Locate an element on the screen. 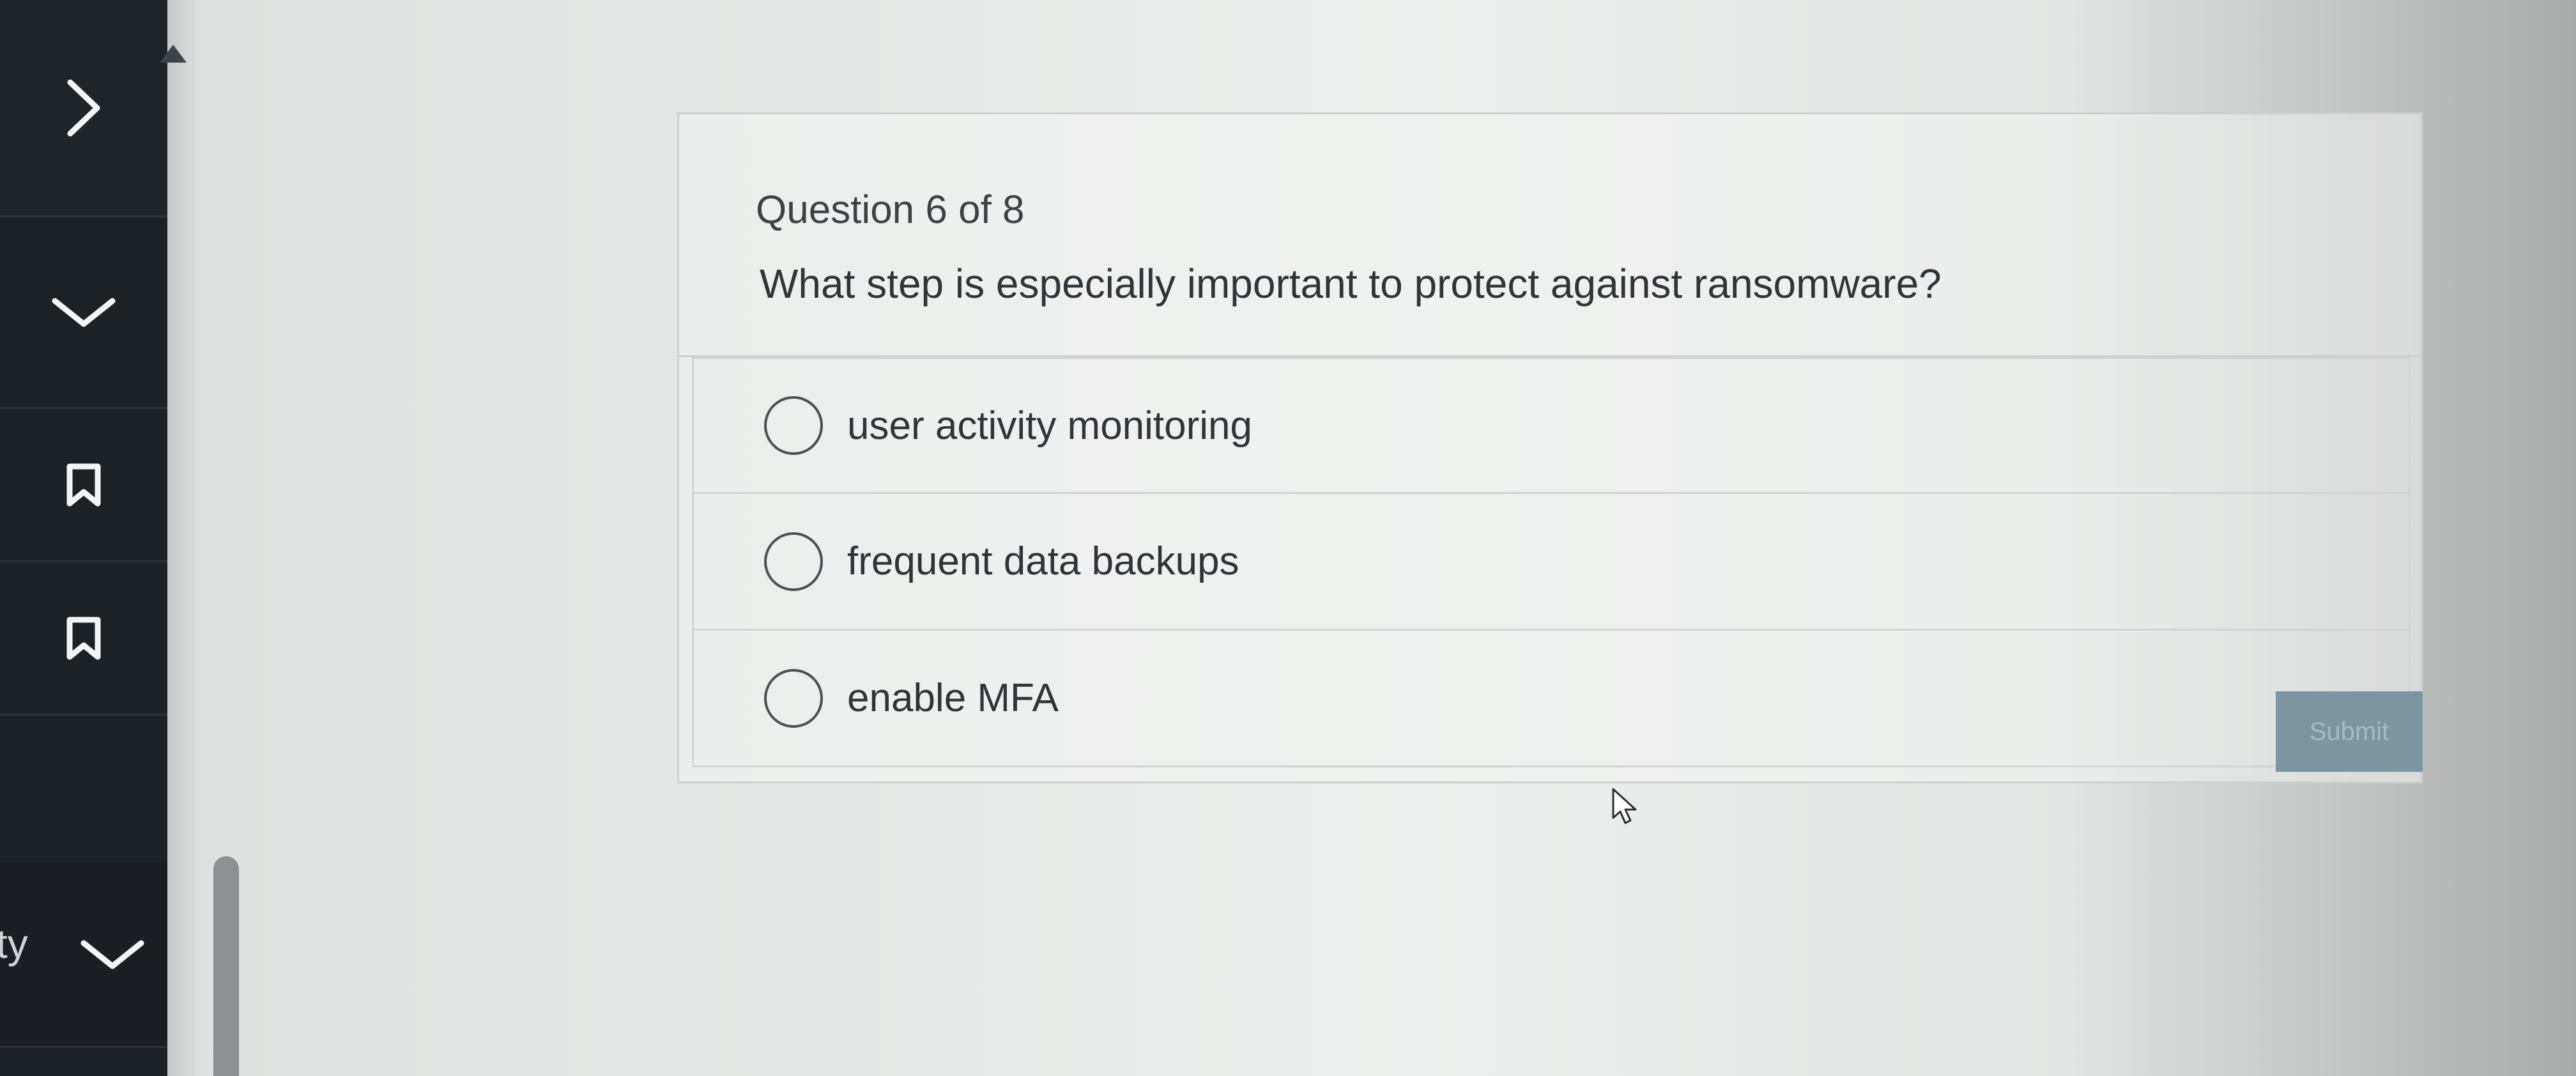 This screenshot has height=1076, width=2576. left-sidebar: ty is located at coordinates (83, 538).